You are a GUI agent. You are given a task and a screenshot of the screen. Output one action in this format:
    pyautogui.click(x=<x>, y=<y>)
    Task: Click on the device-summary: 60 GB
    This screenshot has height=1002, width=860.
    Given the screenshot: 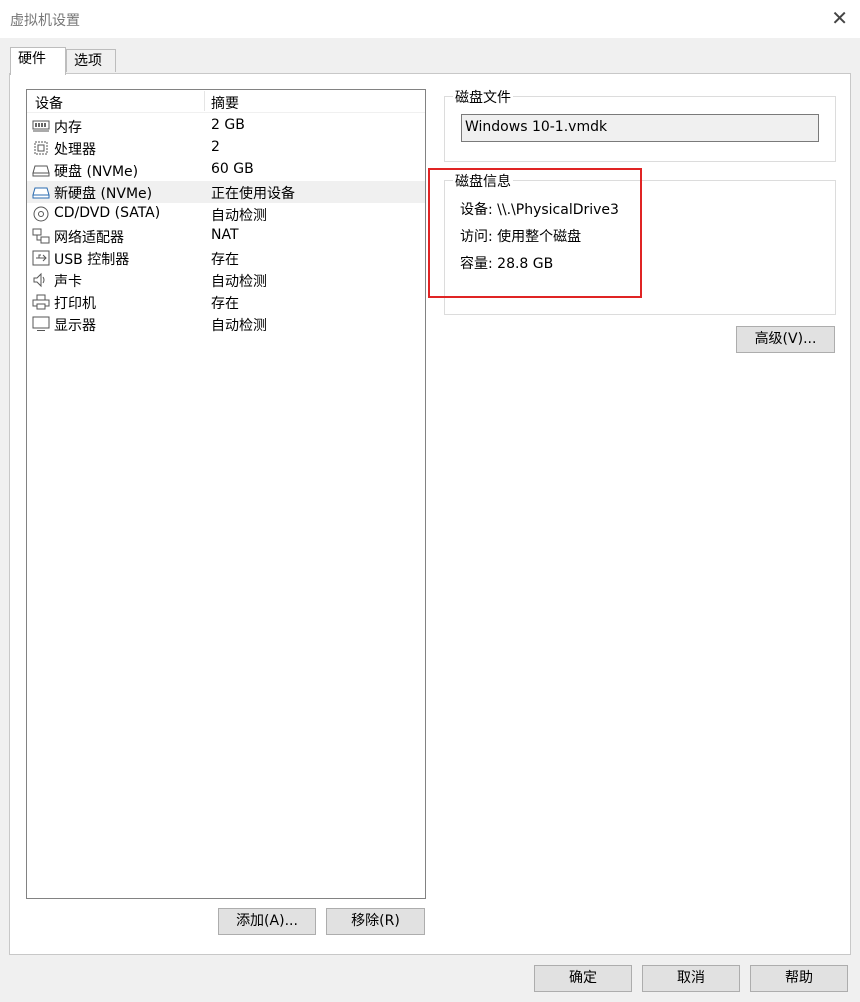 What is the action you would take?
    pyautogui.click(x=232, y=169)
    